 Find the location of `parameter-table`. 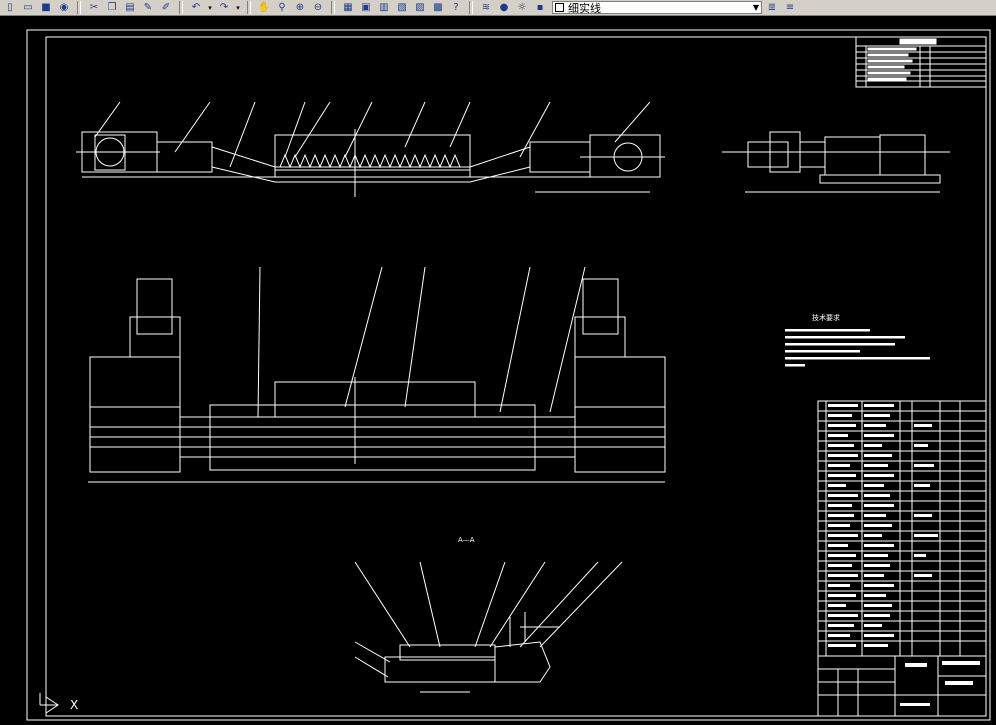

parameter-table is located at coordinates (921, 62).